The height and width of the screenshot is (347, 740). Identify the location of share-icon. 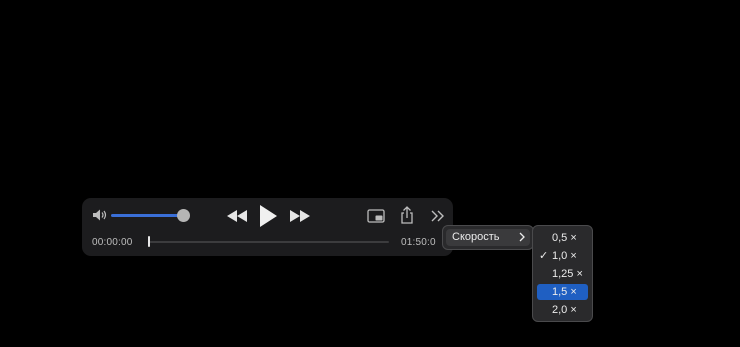
(407, 215).